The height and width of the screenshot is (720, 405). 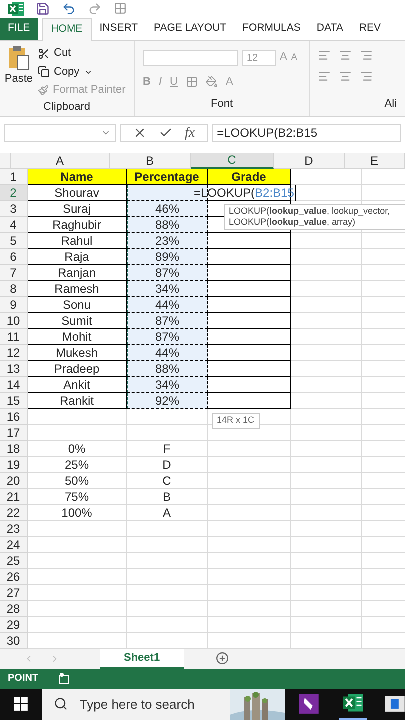 I want to click on row-header: 29, so click(x=14, y=625).